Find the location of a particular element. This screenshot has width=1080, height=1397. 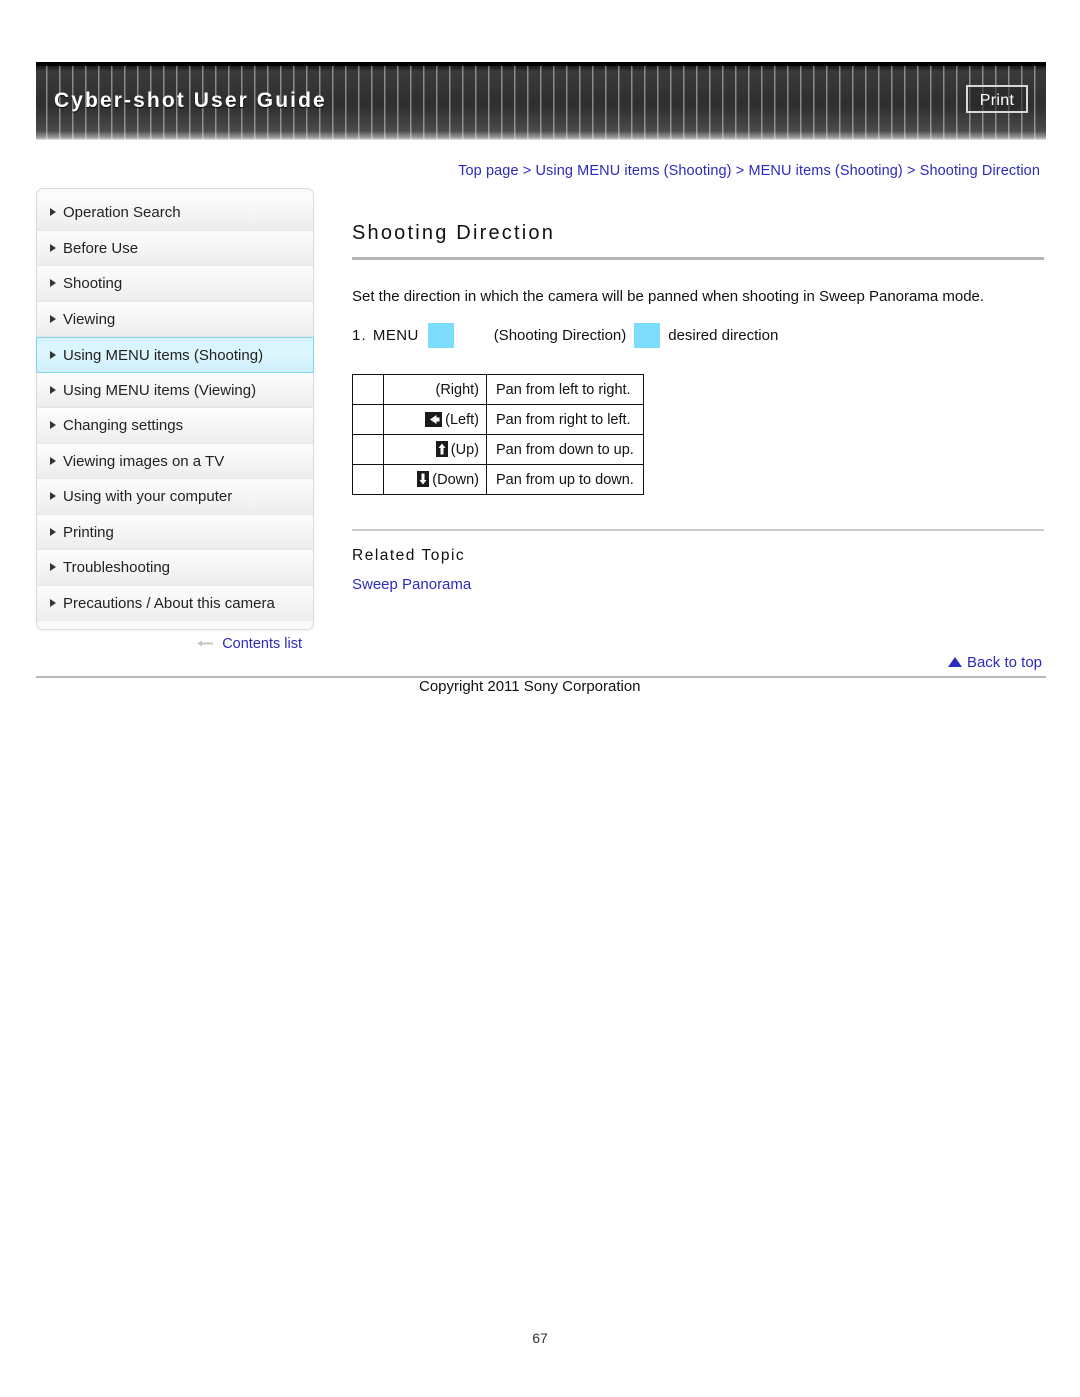

sidebar-item-label: Shooting is located at coordinates (93, 283).